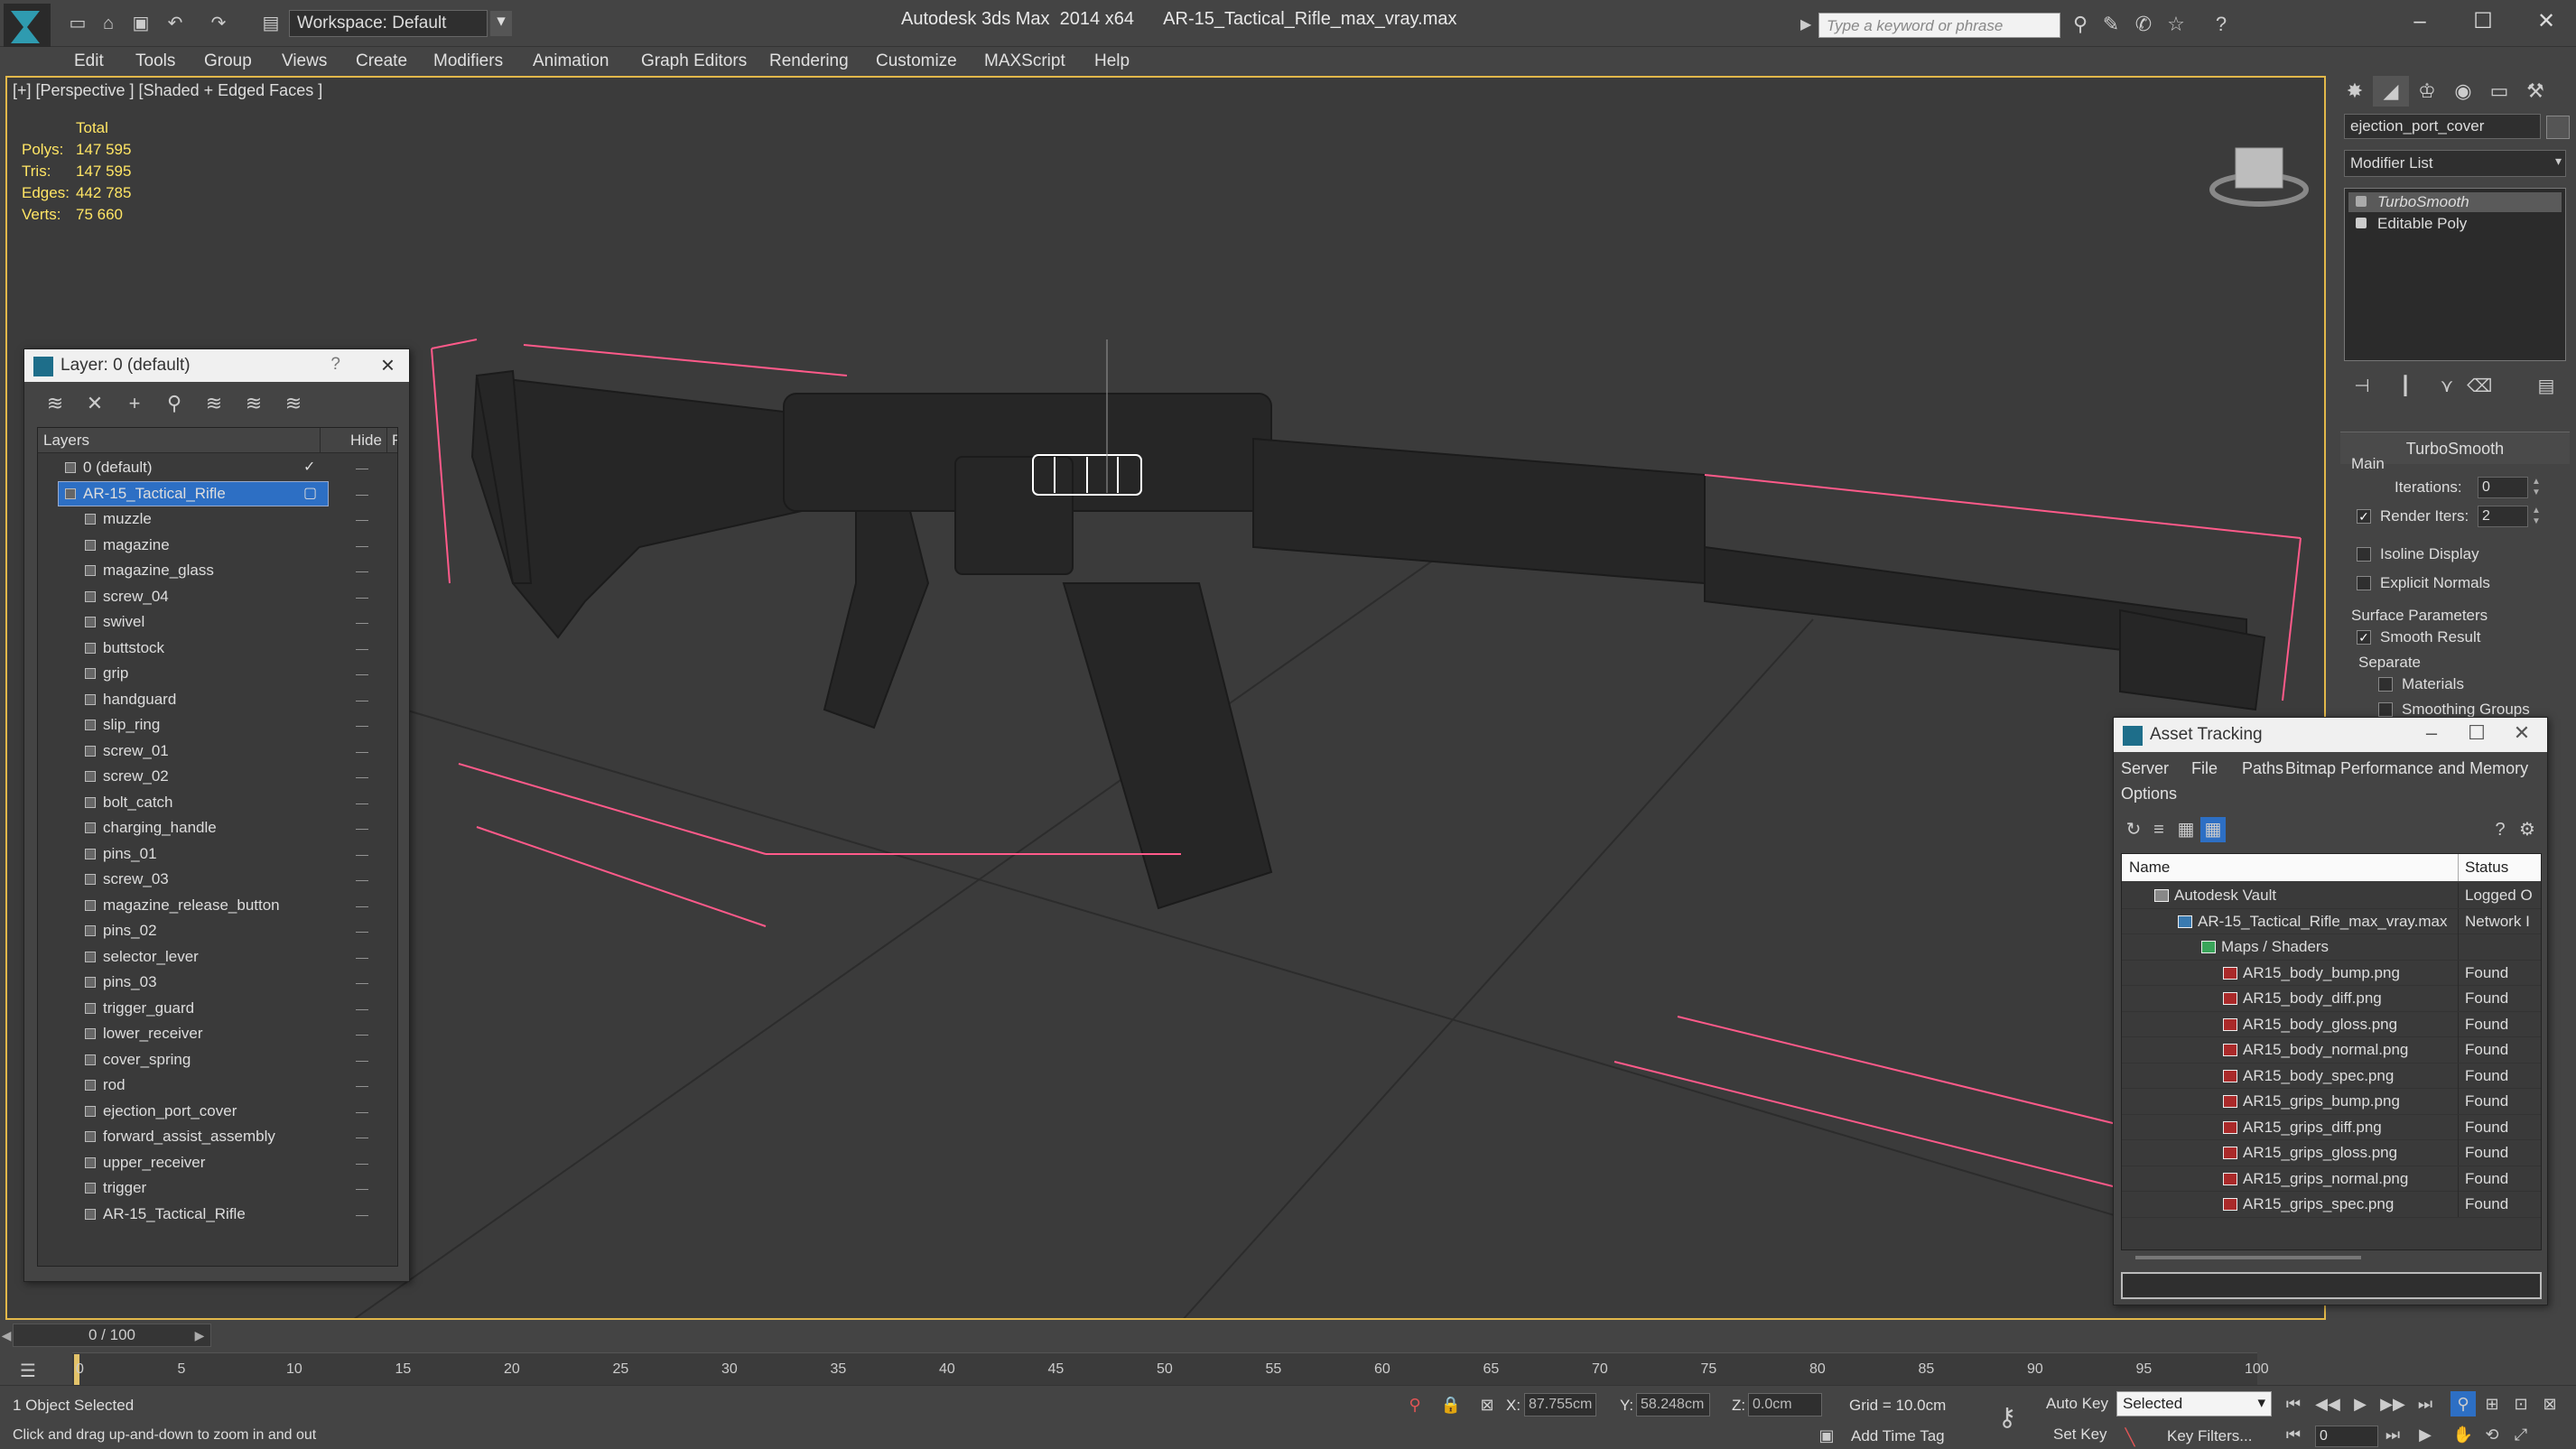  I want to click on grid-view-icon: ▦, so click(2213, 829).